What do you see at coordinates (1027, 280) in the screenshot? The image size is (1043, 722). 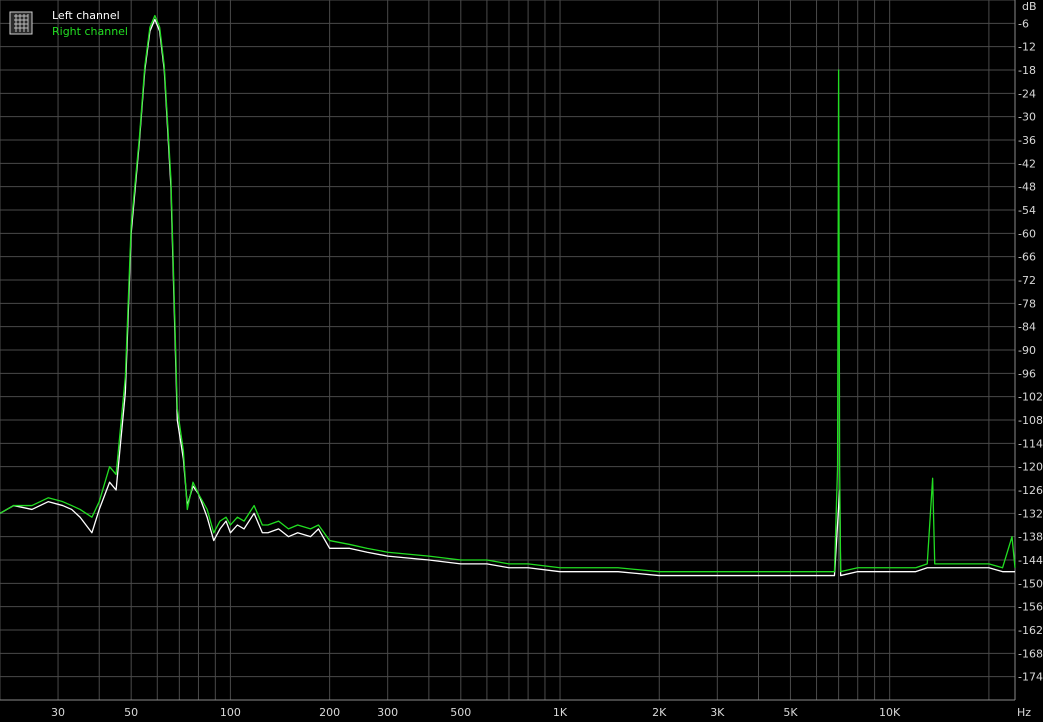 I see `y-tick-label: -72` at bounding box center [1027, 280].